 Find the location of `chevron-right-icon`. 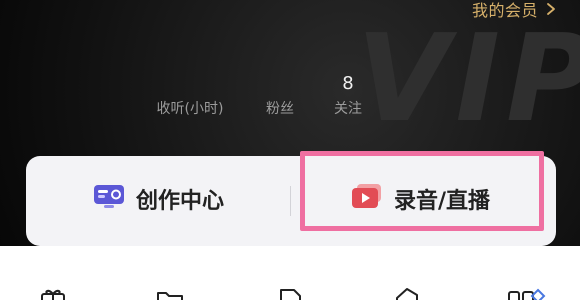

chevron-right-icon is located at coordinates (551, 9).